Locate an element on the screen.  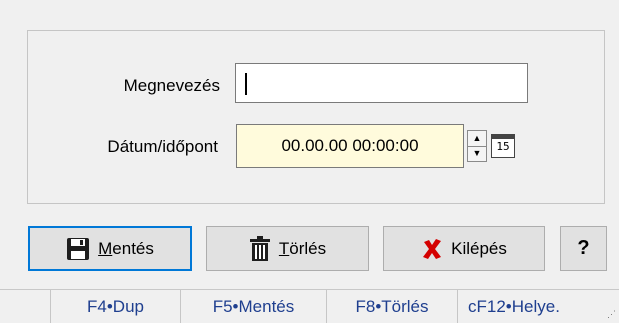
save-button-label: Mentés is located at coordinates (126, 248).